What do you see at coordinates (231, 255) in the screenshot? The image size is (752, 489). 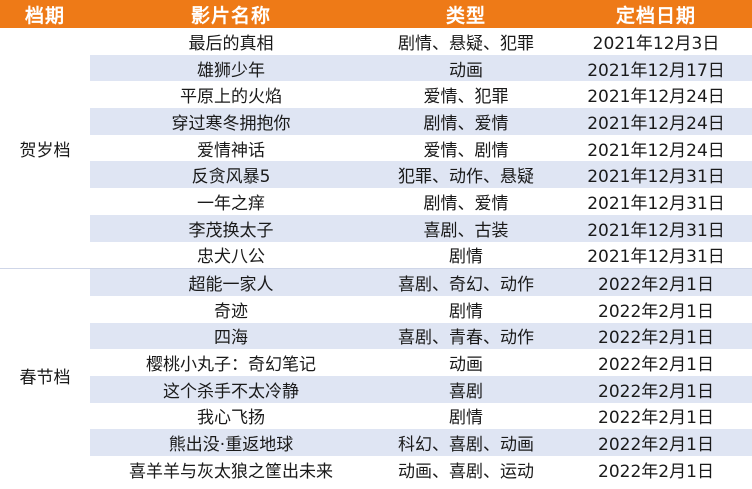 I see `film-title-cell: 忠犬八公` at bounding box center [231, 255].